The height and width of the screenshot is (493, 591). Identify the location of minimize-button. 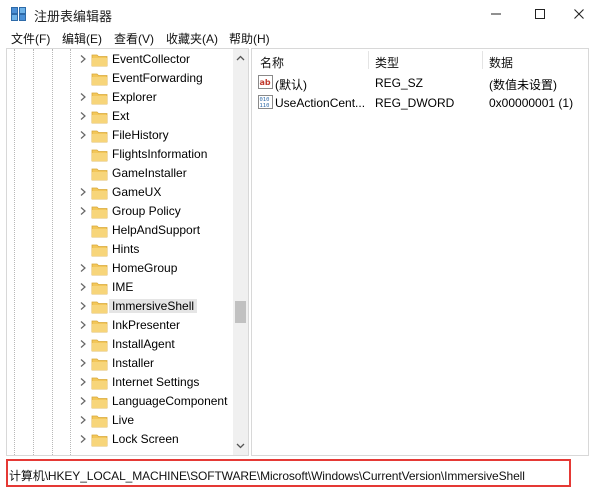
(496, 14).